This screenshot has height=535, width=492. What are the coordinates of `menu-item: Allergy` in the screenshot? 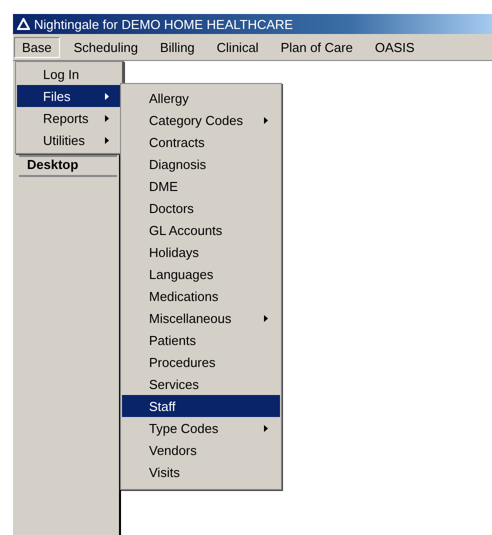 It's located at (201, 98).